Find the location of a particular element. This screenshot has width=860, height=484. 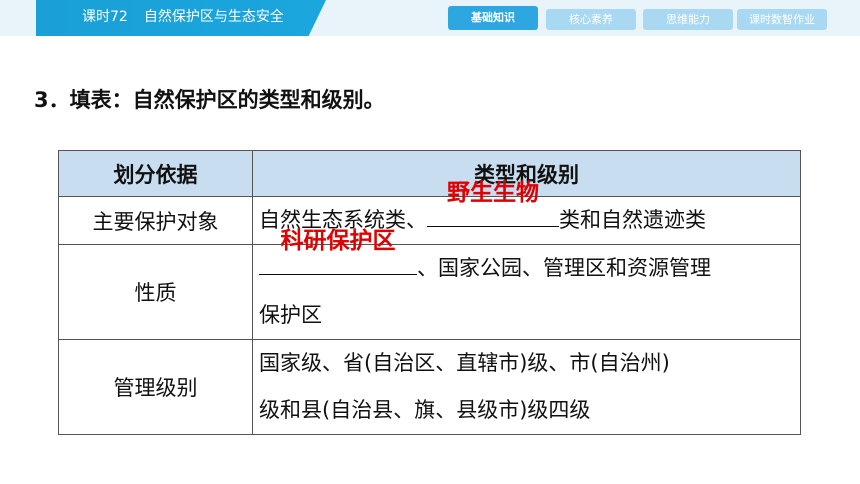

row-content: 国家级、省(自治区、直辖市)级、市(自治州) 级和县(自治县、旗、县级市)级四级 is located at coordinates (526, 387).